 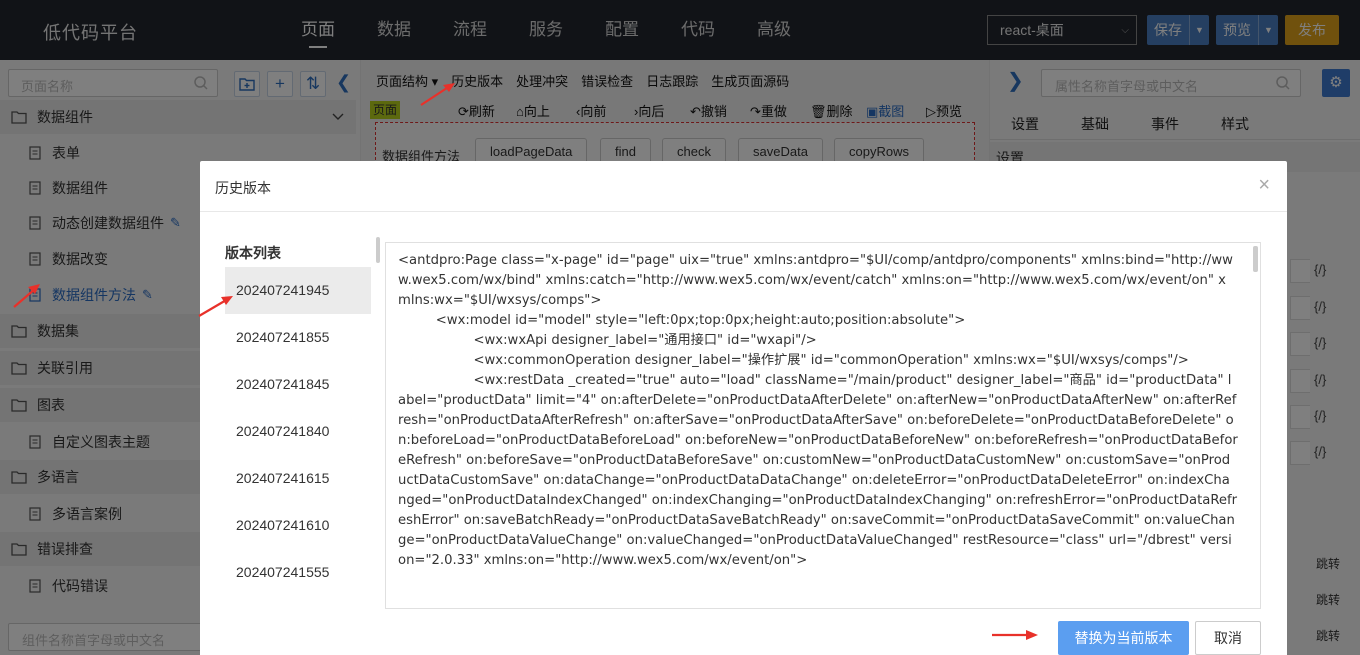 What do you see at coordinates (298, 478) in the screenshot?
I see `version-item: 202407241615` at bounding box center [298, 478].